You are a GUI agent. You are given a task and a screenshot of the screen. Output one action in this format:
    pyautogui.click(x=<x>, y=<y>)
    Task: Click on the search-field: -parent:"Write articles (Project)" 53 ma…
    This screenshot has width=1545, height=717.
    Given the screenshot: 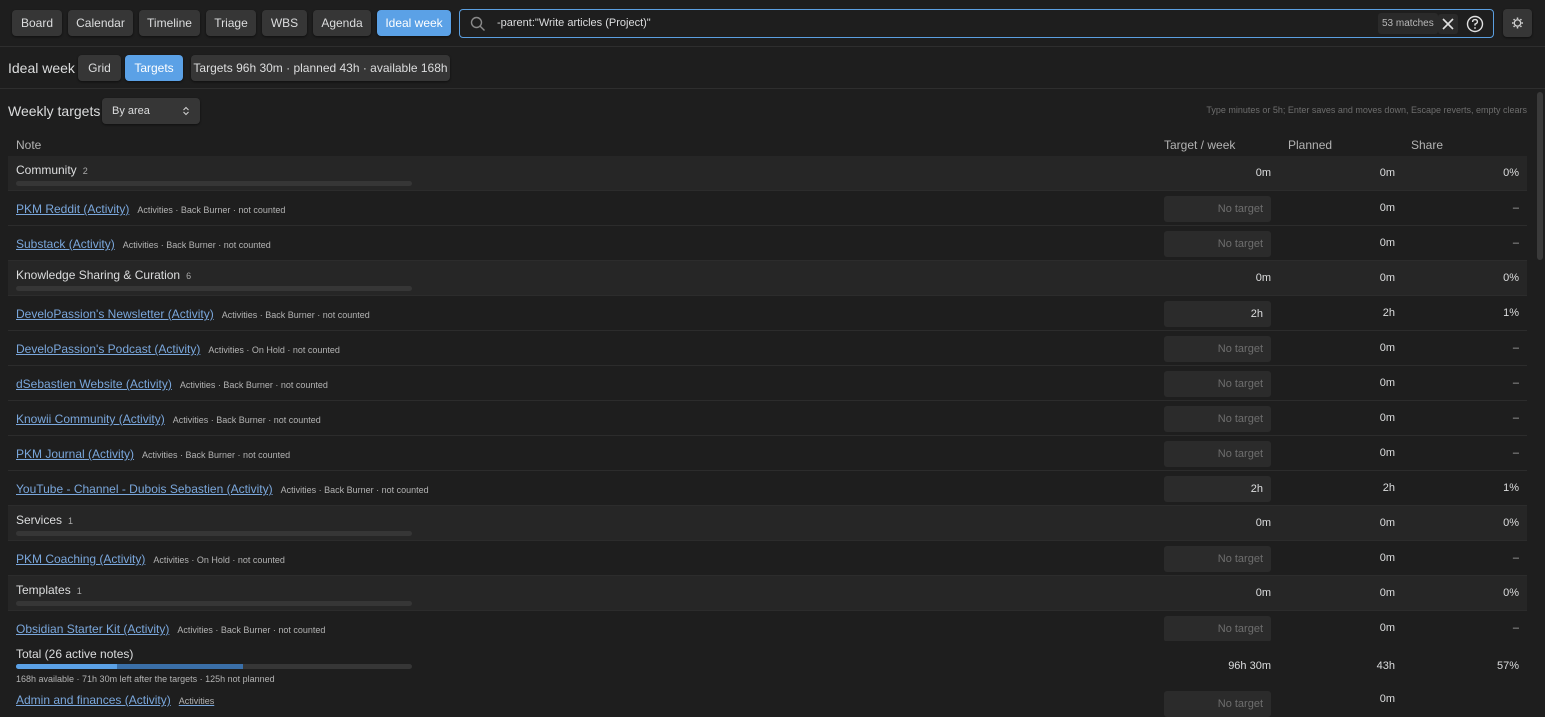 What is the action you would take?
    pyautogui.click(x=976, y=23)
    